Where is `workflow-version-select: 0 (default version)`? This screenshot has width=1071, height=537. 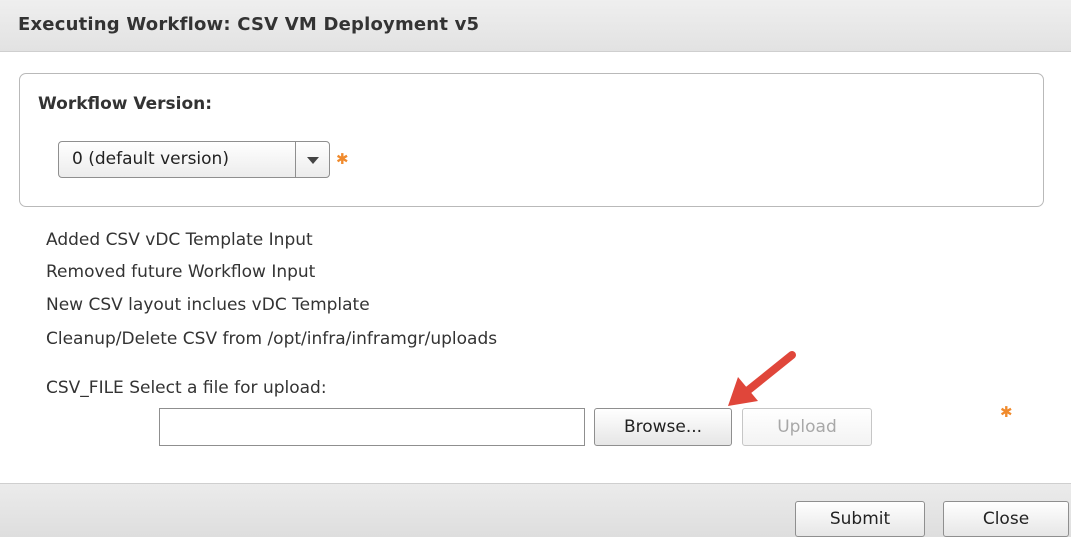
workflow-version-select: 0 (default version) is located at coordinates (194, 159).